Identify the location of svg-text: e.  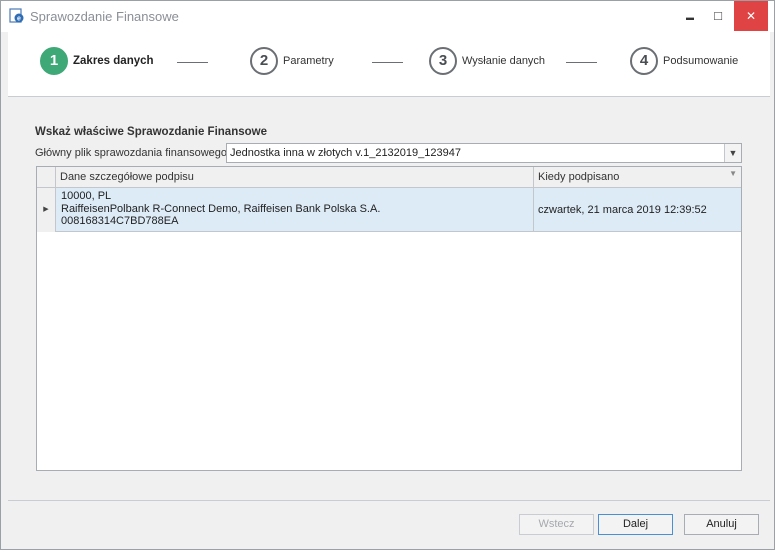
(19, 19).